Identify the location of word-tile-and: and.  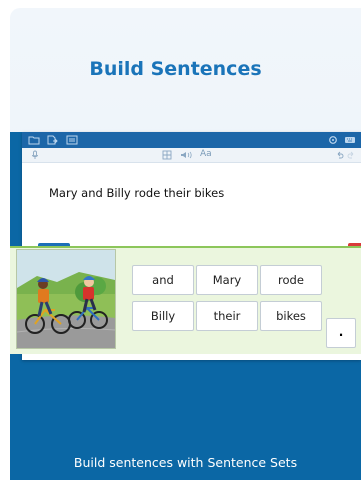
(163, 280).